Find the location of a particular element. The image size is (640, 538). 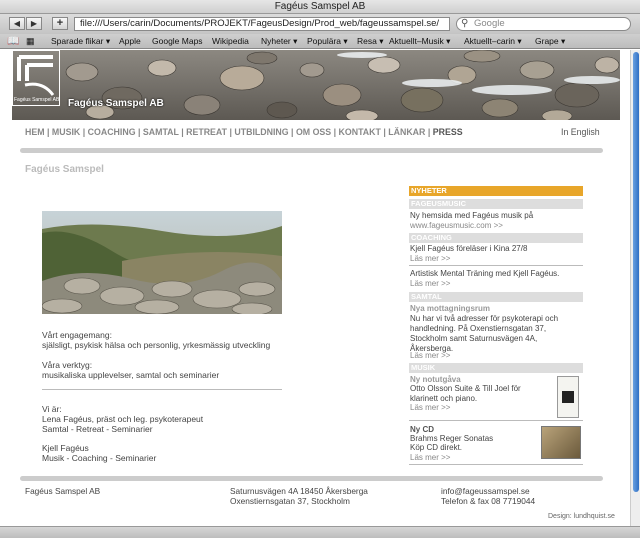

company-name: Fagéus Samspel AB is located at coordinates (116, 103).